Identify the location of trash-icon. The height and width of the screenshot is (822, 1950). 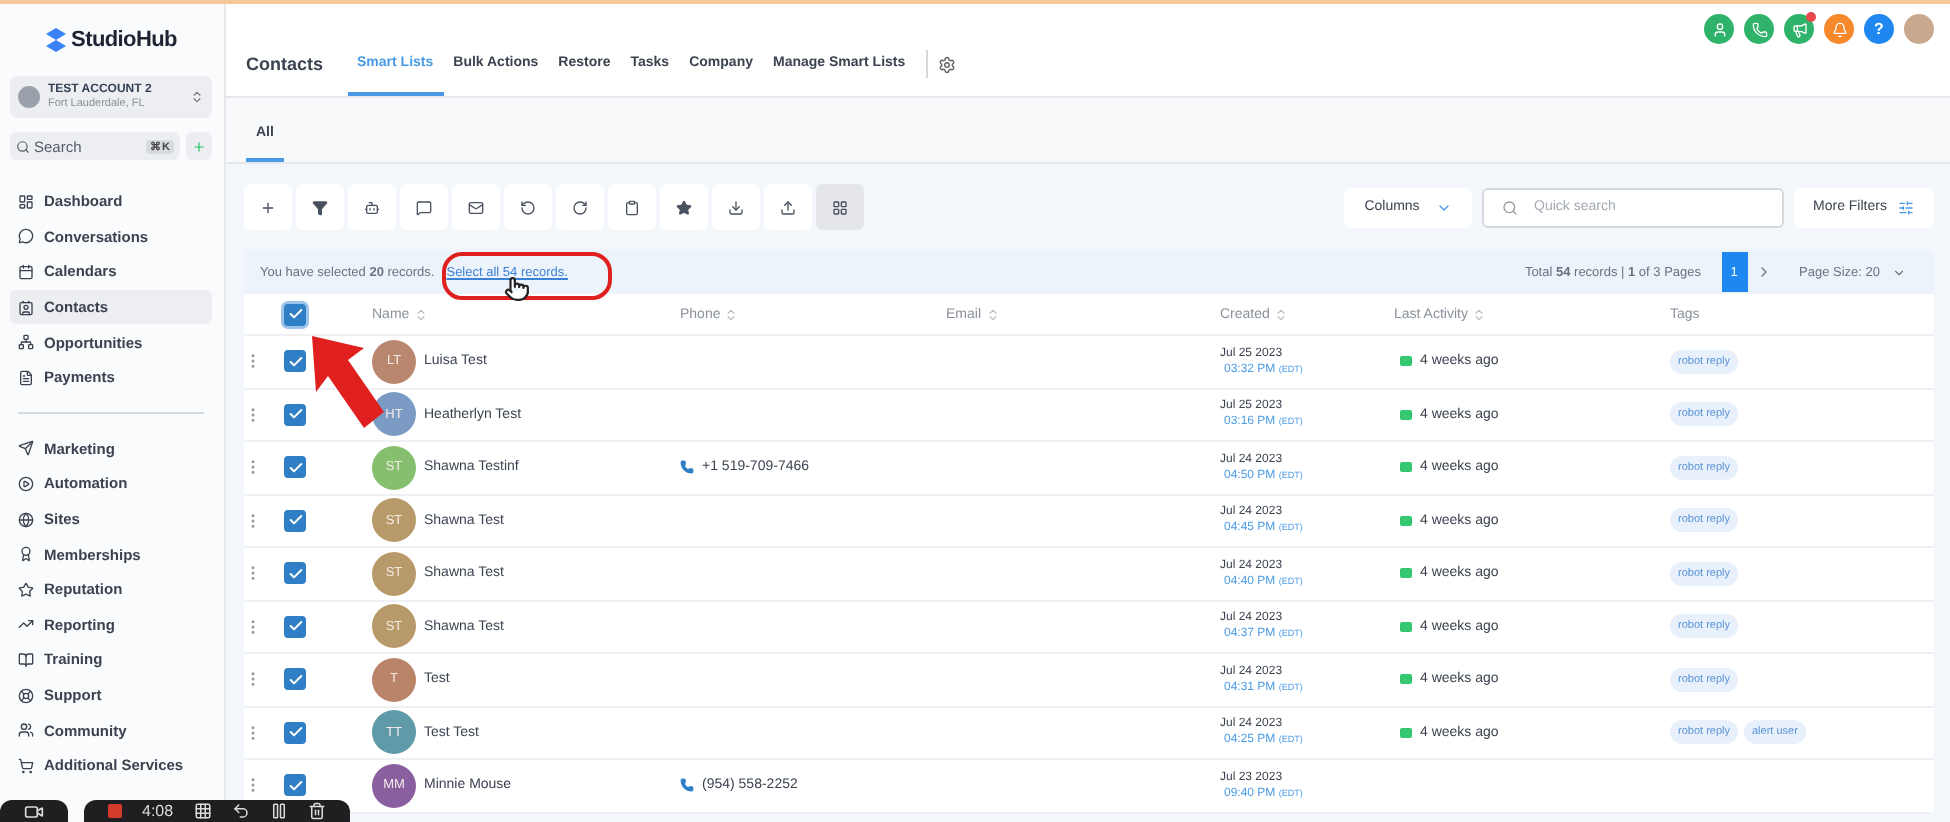
(316, 811).